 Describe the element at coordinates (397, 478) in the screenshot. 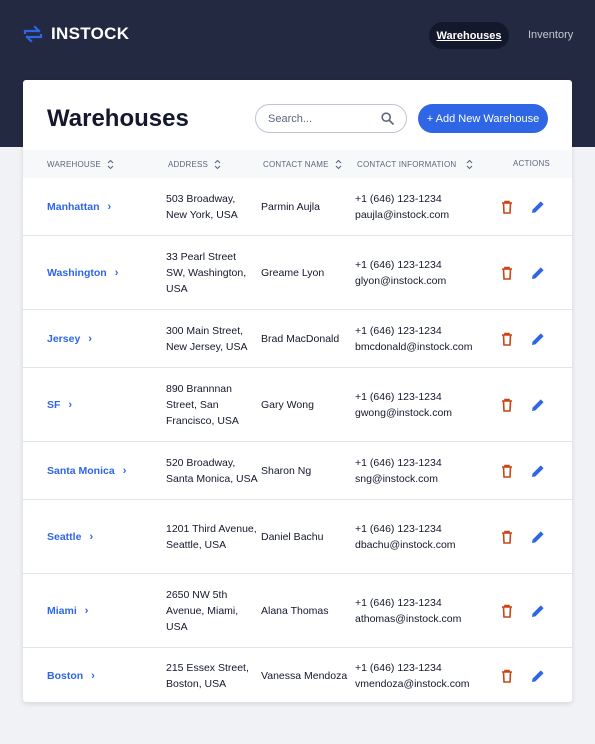

I see `email: sng@instock.com` at that location.